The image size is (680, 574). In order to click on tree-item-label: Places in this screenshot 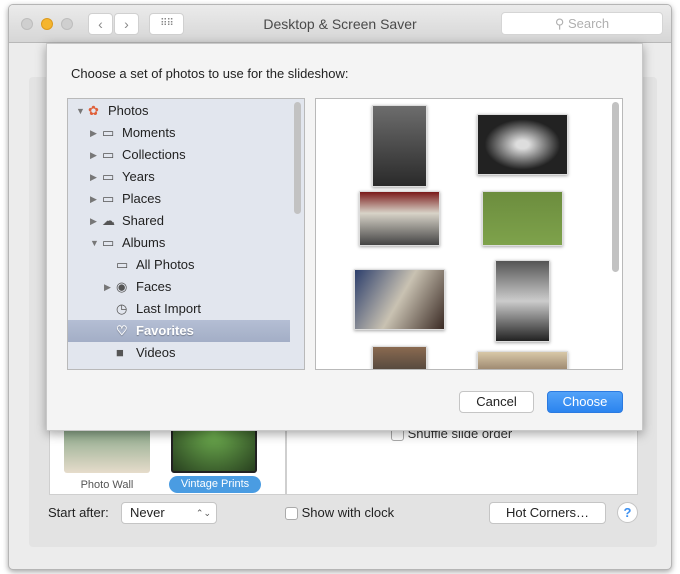, I will do `click(142, 198)`.